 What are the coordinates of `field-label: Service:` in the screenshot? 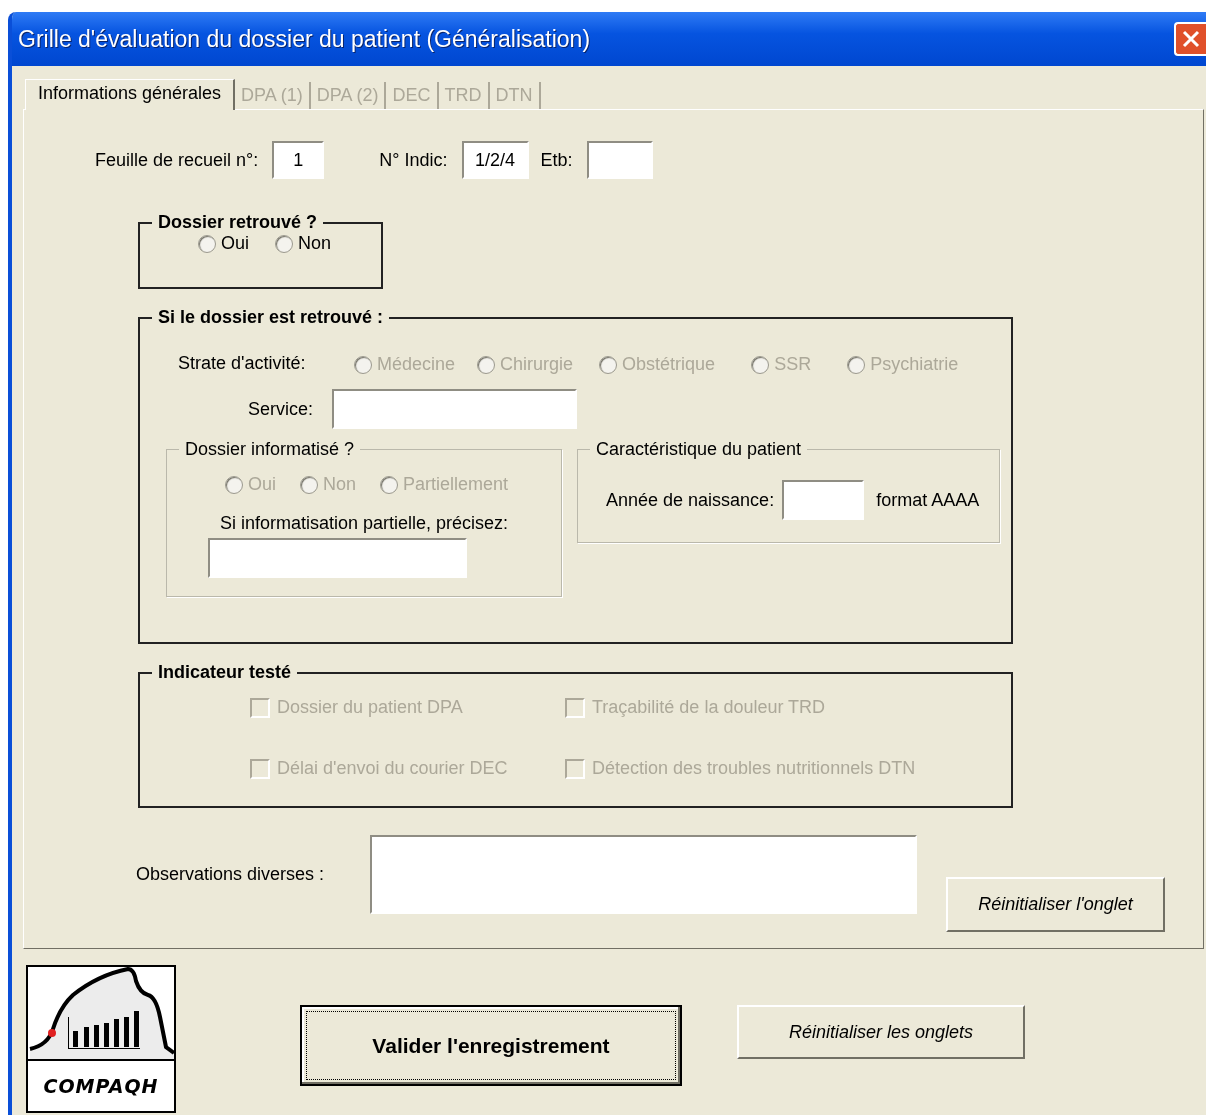 It's located at (281, 409).